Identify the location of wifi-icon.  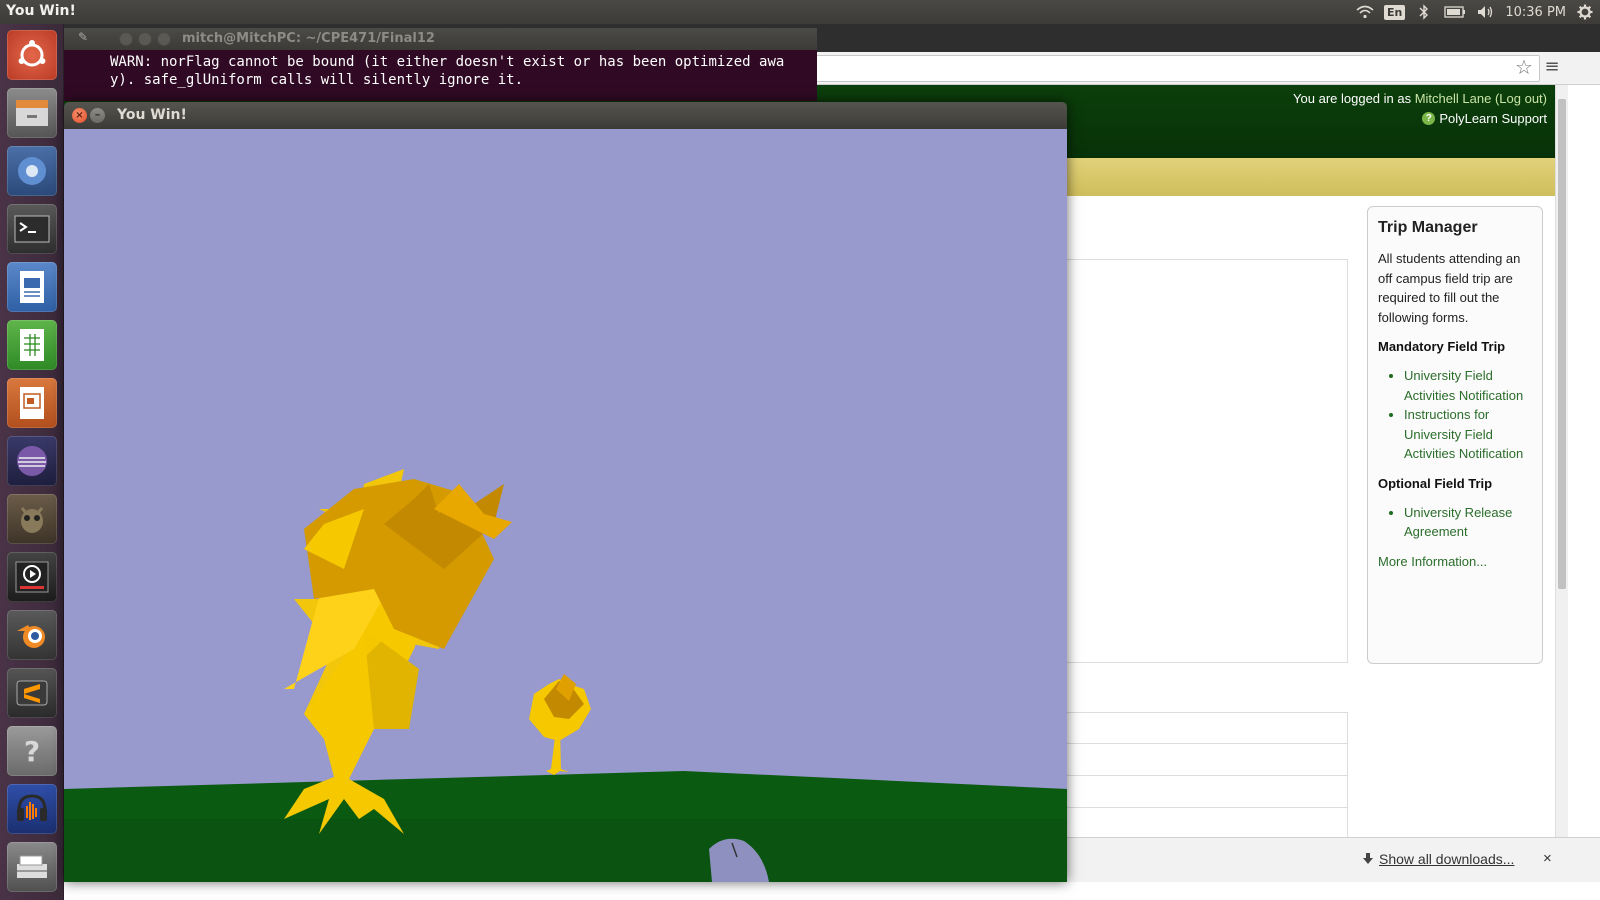
(1365, 12).